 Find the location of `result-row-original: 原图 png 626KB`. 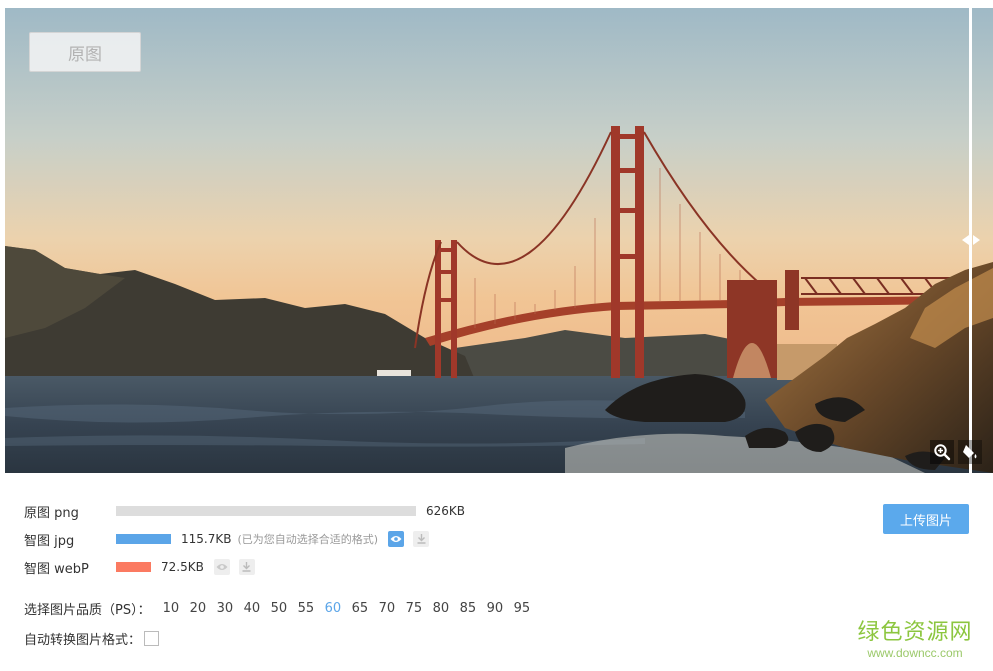

result-row-original: 原图 png 626KB is located at coordinates (244, 511).